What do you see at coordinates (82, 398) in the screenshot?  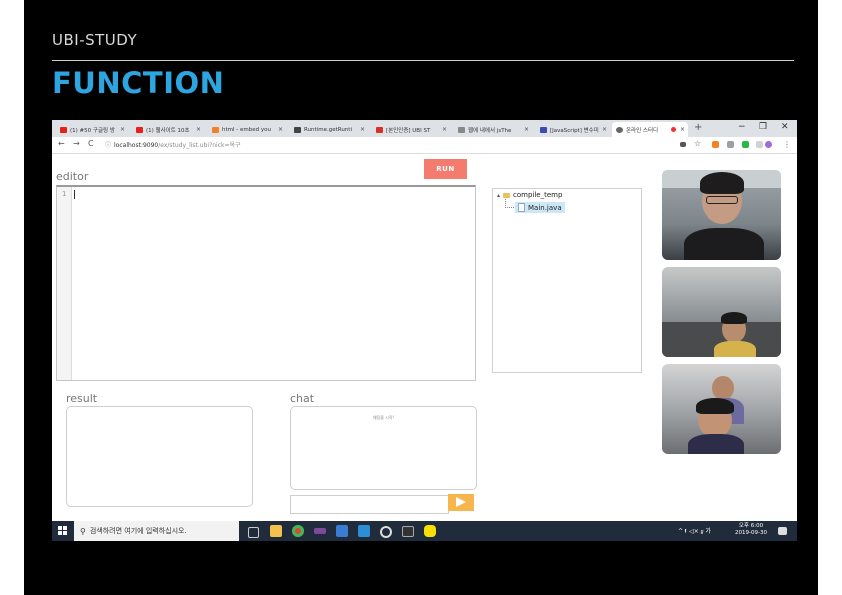 I see `result-label: result` at bounding box center [82, 398].